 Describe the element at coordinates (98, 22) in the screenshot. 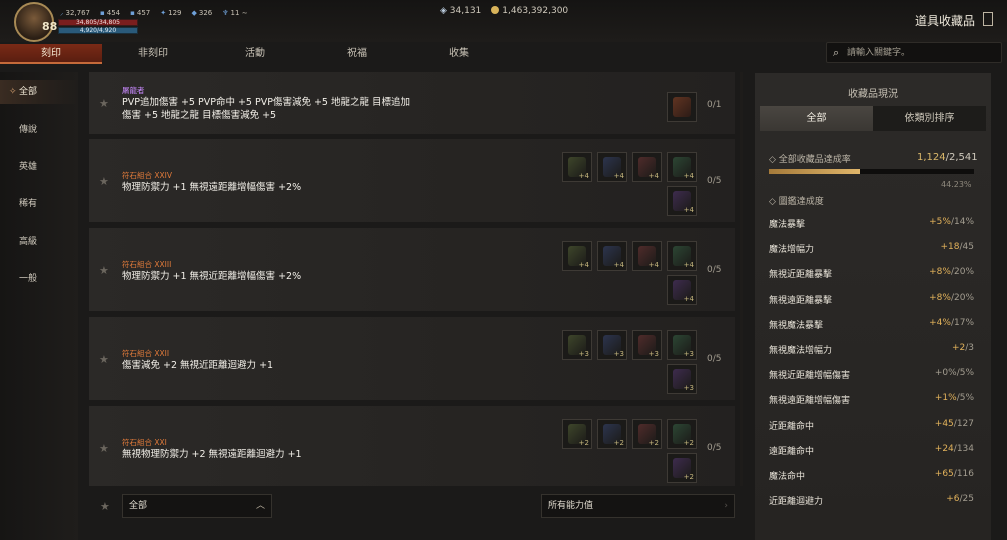

I see `hp-bar: 34,805/34,805` at that location.